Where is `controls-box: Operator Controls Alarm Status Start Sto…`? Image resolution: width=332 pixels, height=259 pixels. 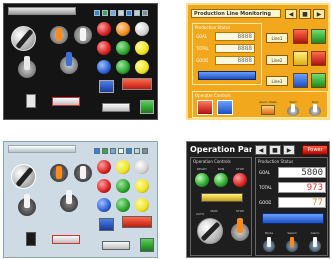
controls-box: Operator Controls Alarm Status Start Sto… is located at coordinates (260, 104).